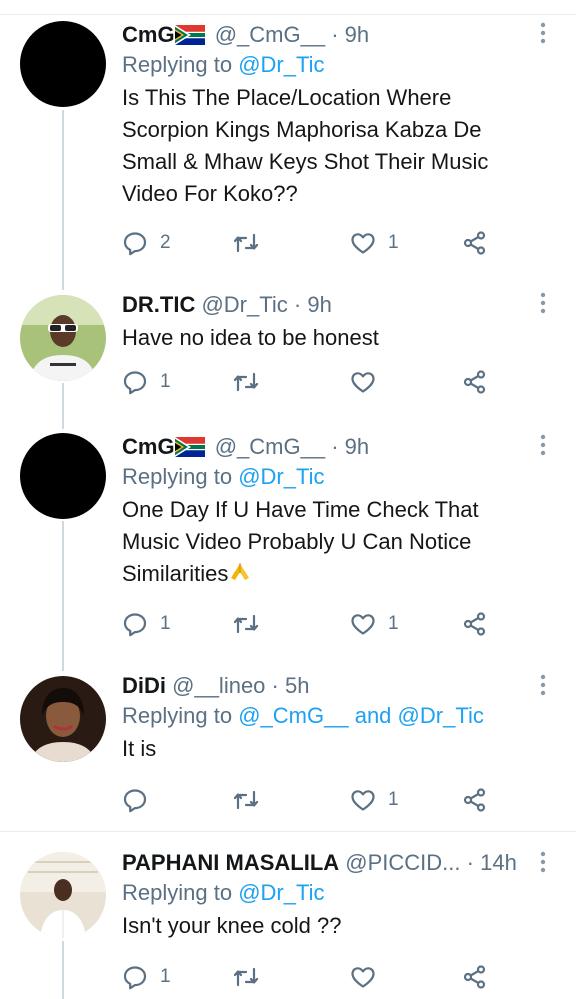 This screenshot has height=999, width=576. Describe the element at coordinates (232, 925) in the screenshot. I see `tweet-text-line: Isn't your knee cold ??` at that location.